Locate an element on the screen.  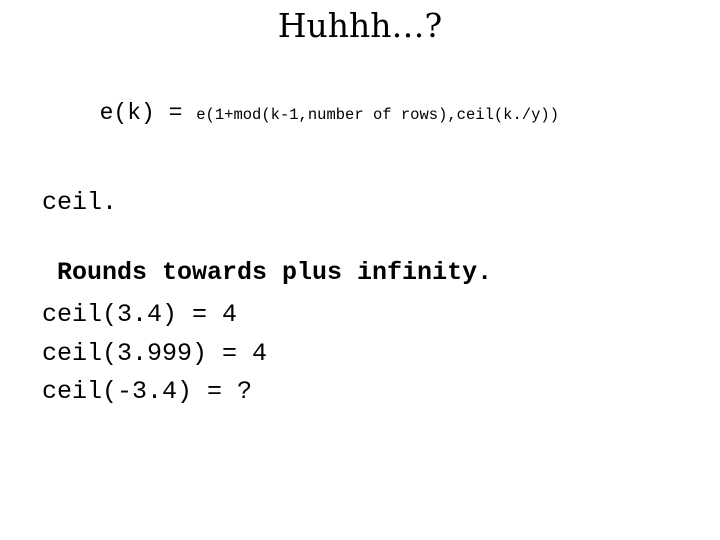
list-item: ceil(-3.4) = ? is located at coordinates (147, 391).